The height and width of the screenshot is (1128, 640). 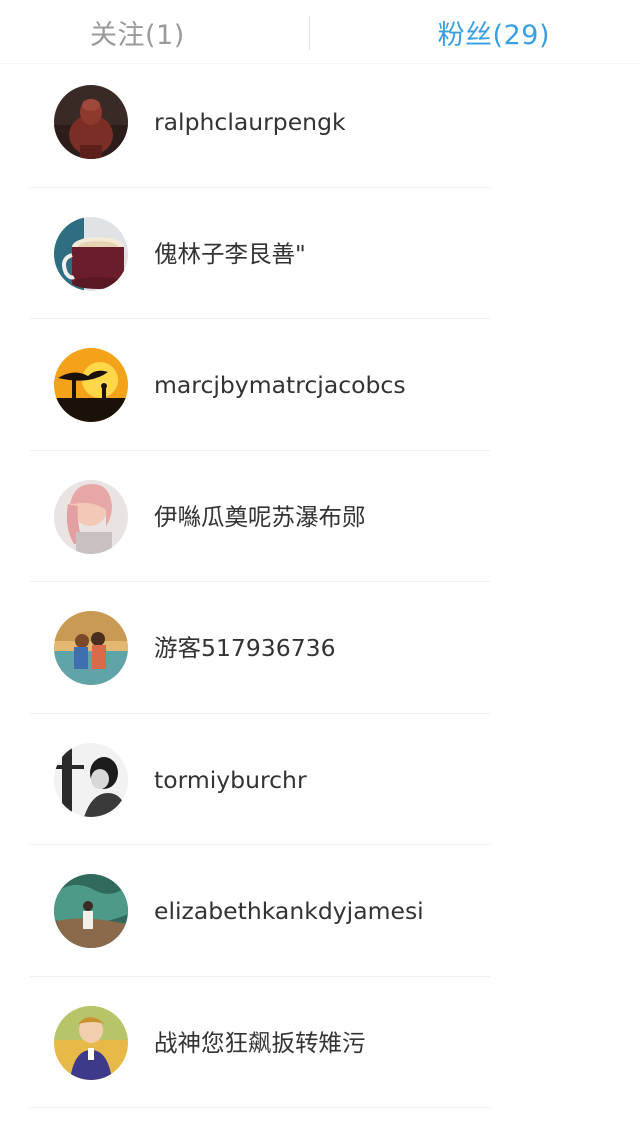 I want to click on fan-list-item: marcjbymatrcjacobcs, so click(x=320, y=385).